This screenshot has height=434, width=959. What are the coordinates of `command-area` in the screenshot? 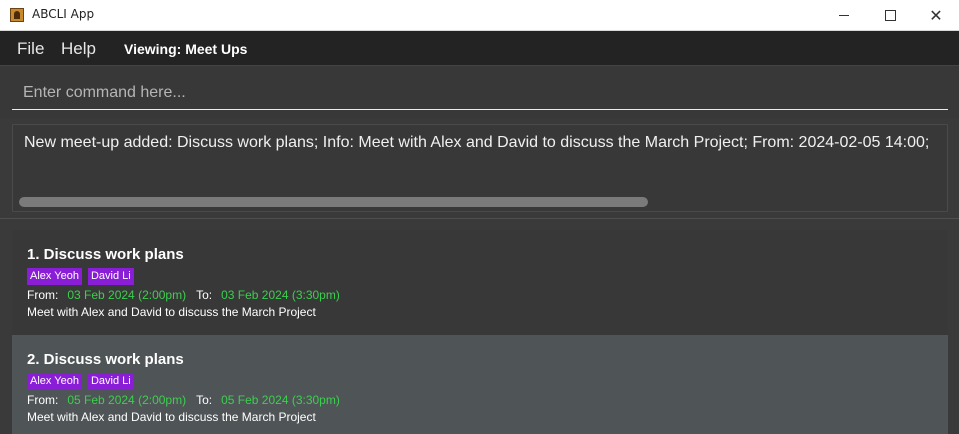 It's located at (479, 92).